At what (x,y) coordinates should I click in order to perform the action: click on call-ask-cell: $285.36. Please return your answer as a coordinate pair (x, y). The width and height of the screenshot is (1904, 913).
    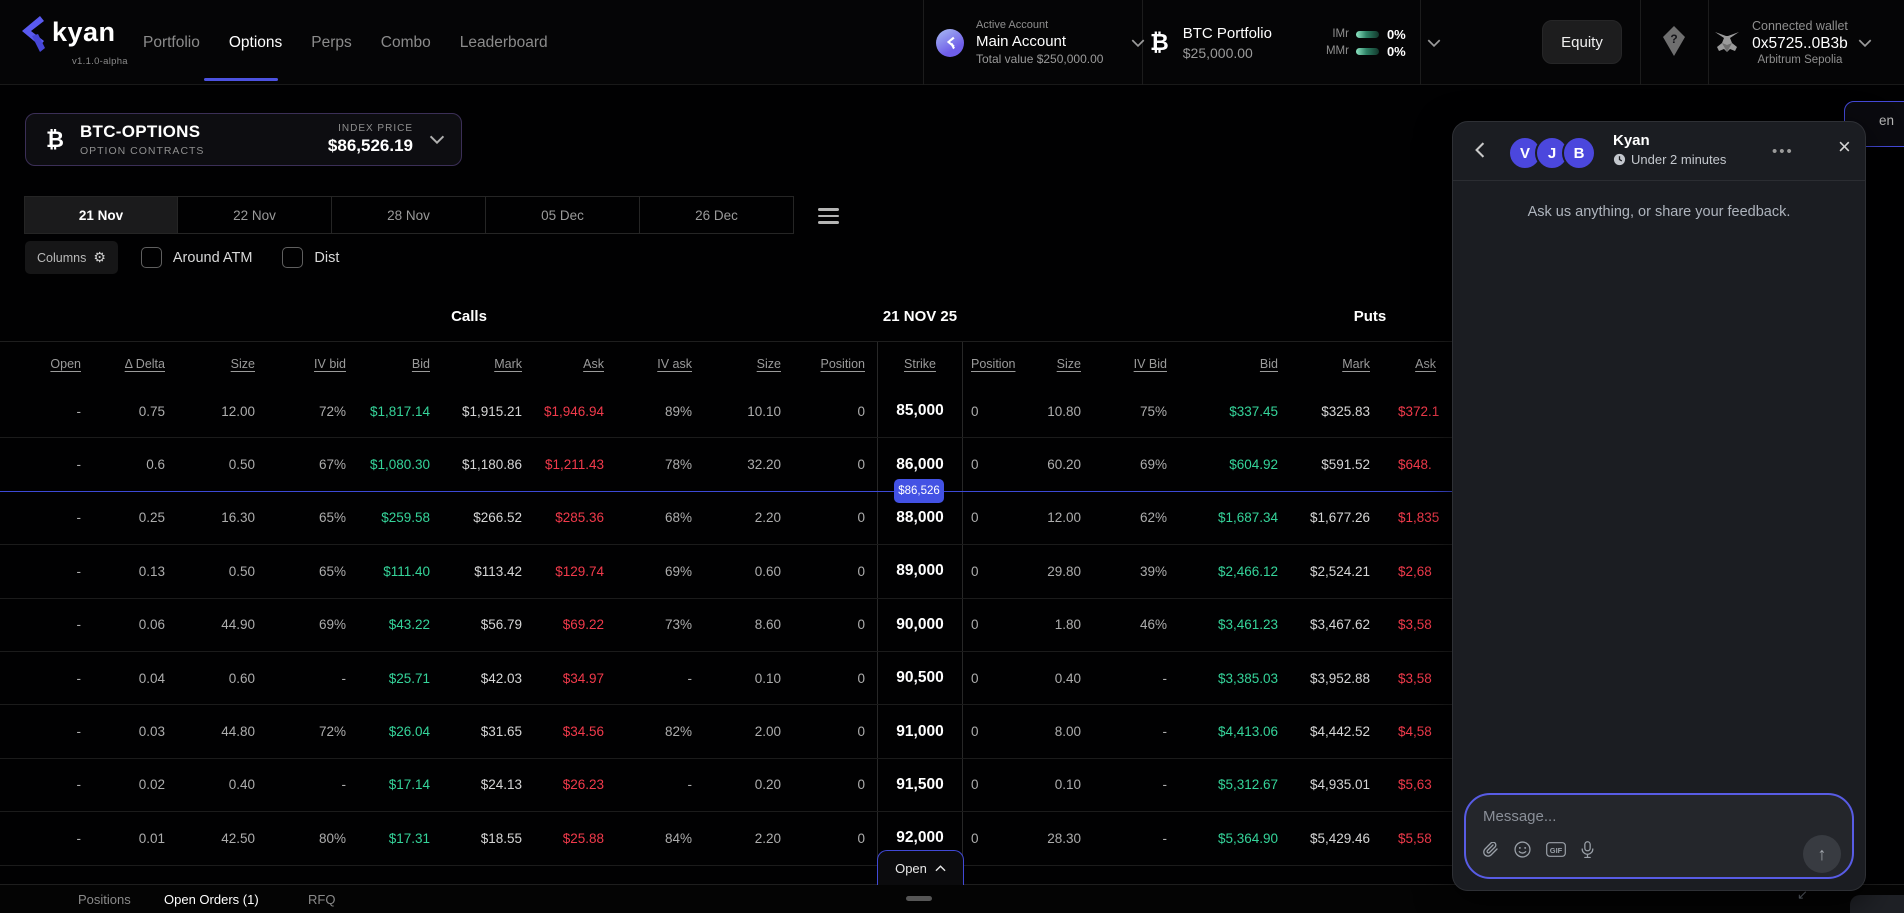
    Looking at the image, I should click on (575, 517).